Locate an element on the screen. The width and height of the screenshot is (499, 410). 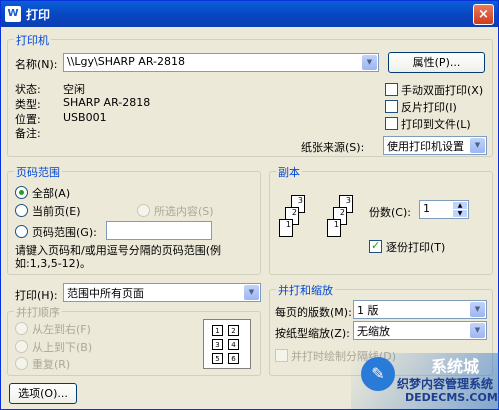
spin-down-icon: ▼ is located at coordinates (460, 213).